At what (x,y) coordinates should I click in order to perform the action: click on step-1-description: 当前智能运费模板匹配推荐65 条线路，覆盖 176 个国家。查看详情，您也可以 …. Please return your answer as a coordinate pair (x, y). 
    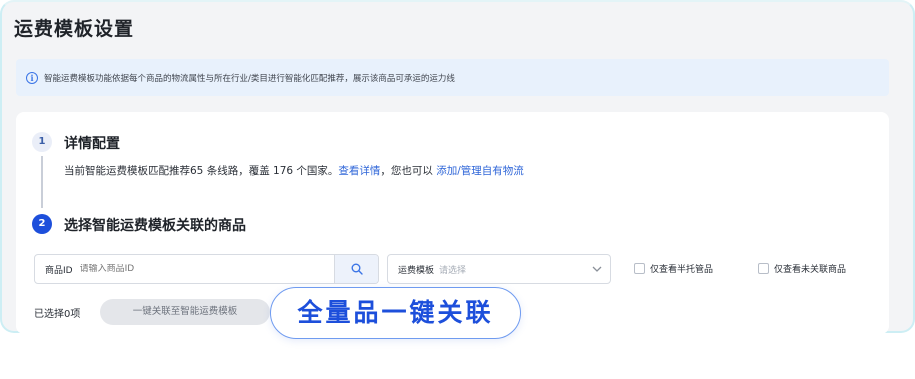
    Looking at the image, I should click on (294, 170).